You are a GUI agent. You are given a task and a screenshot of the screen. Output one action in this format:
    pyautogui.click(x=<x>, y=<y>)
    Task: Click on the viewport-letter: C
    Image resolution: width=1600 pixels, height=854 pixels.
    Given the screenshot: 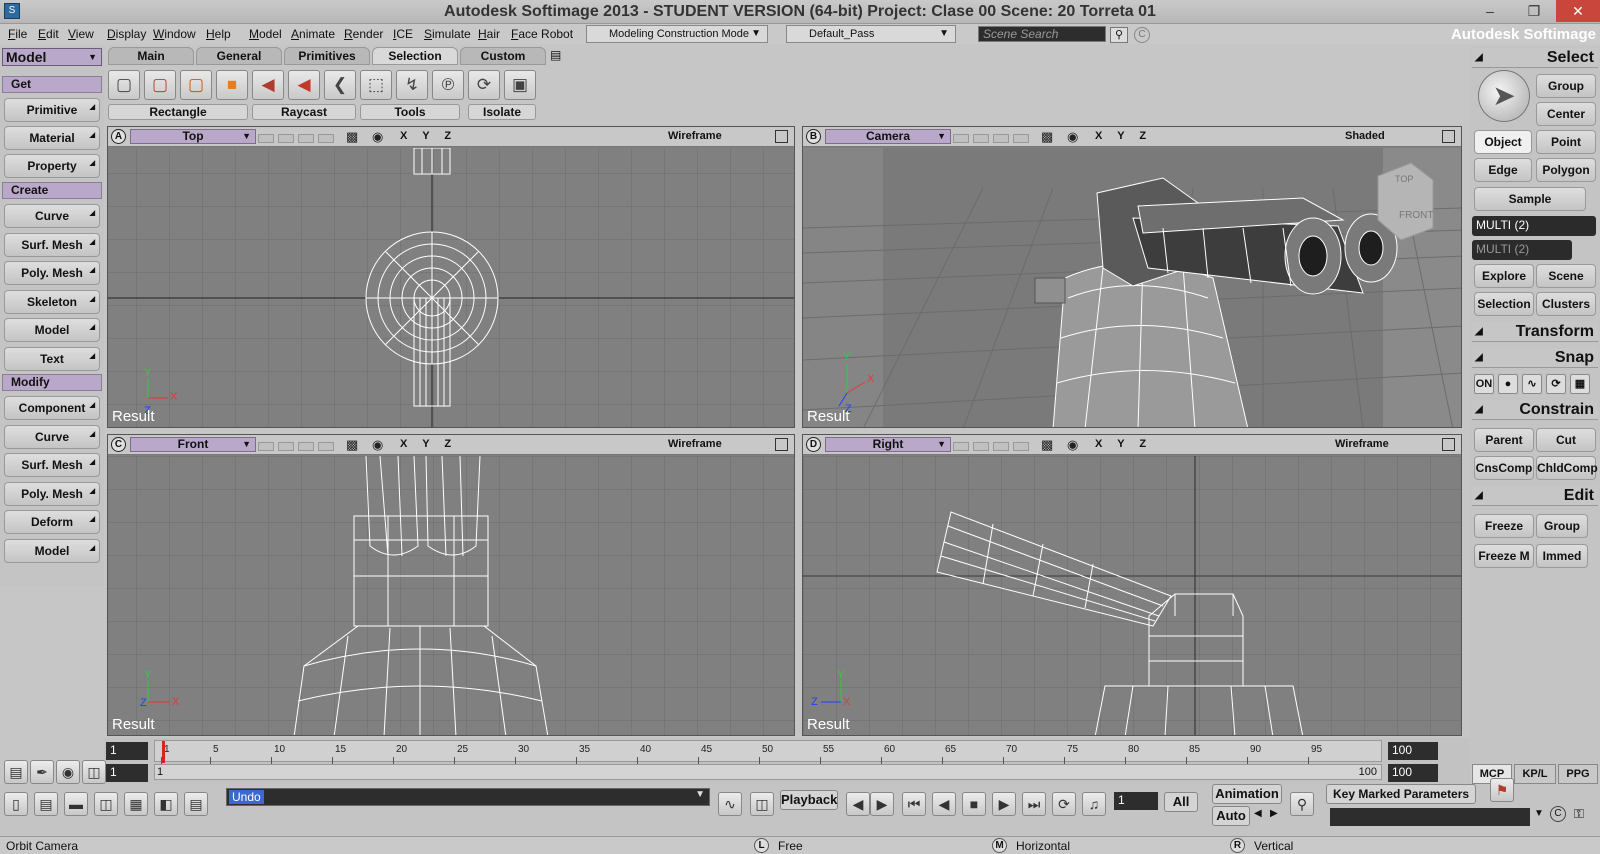 What is the action you would take?
    pyautogui.click(x=118, y=444)
    